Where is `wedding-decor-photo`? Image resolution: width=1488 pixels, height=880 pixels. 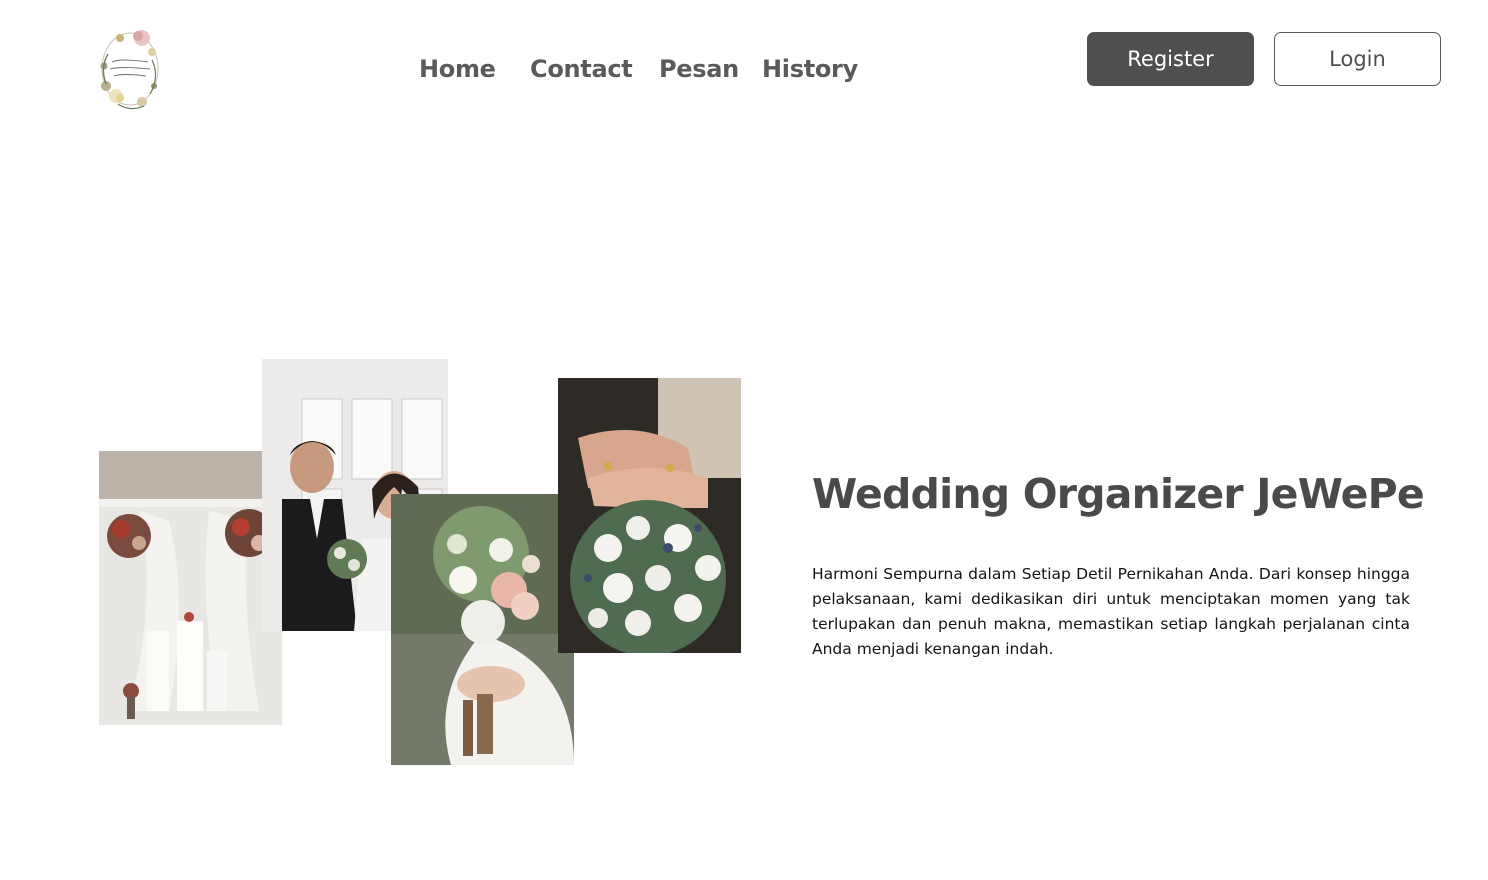 wedding-decor-photo is located at coordinates (190, 588).